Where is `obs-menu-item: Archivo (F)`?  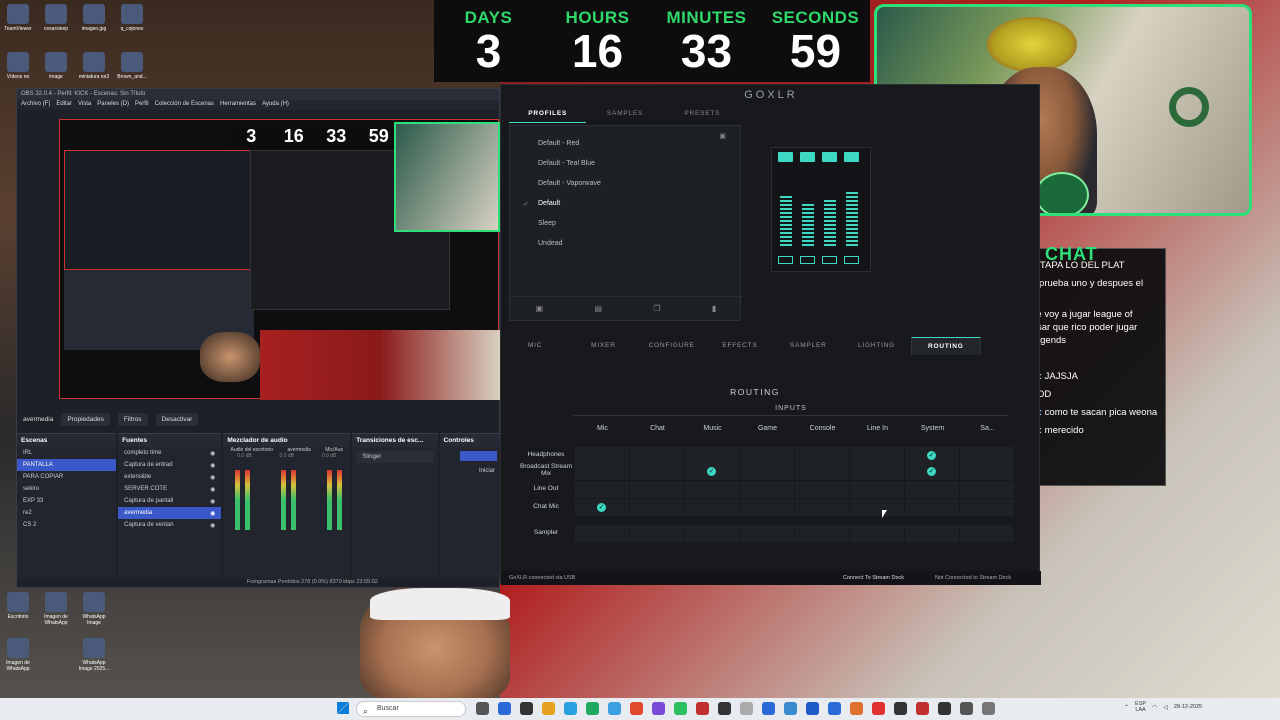
obs-menu-item: Archivo (F) is located at coordinates (35, 105).